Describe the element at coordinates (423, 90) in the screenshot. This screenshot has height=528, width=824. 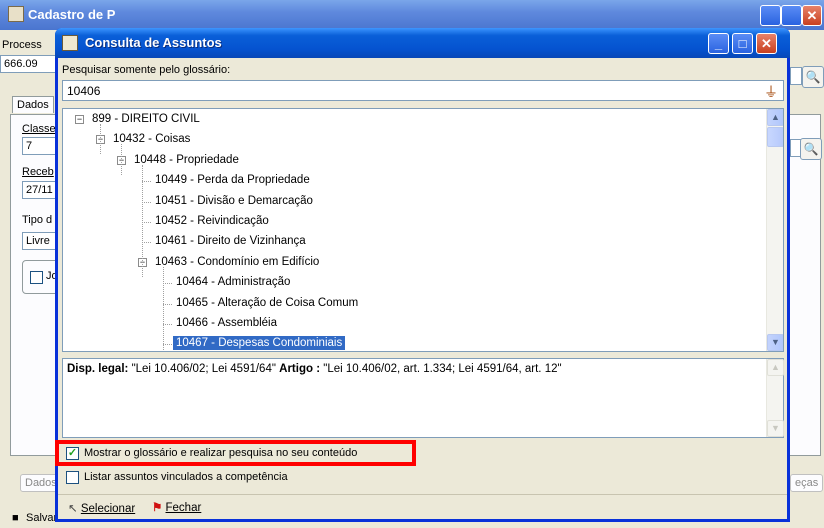
I see `search-input: 10406` at that location.